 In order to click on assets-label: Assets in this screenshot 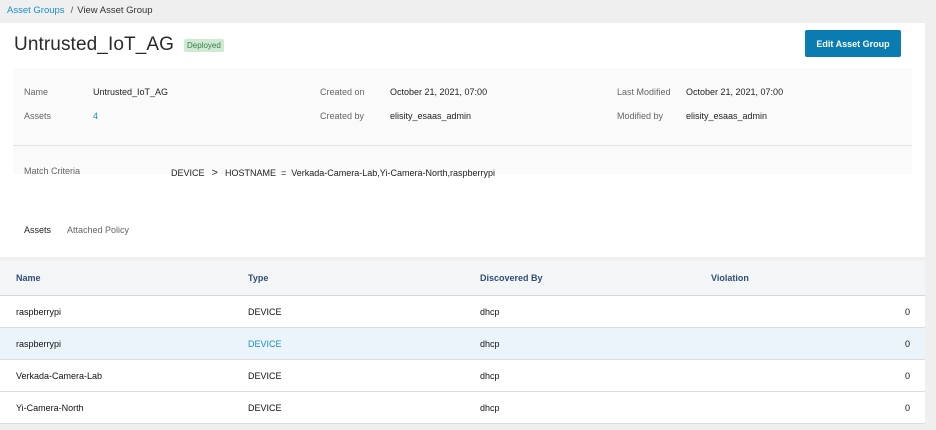, I will do `click(38, 116)`.